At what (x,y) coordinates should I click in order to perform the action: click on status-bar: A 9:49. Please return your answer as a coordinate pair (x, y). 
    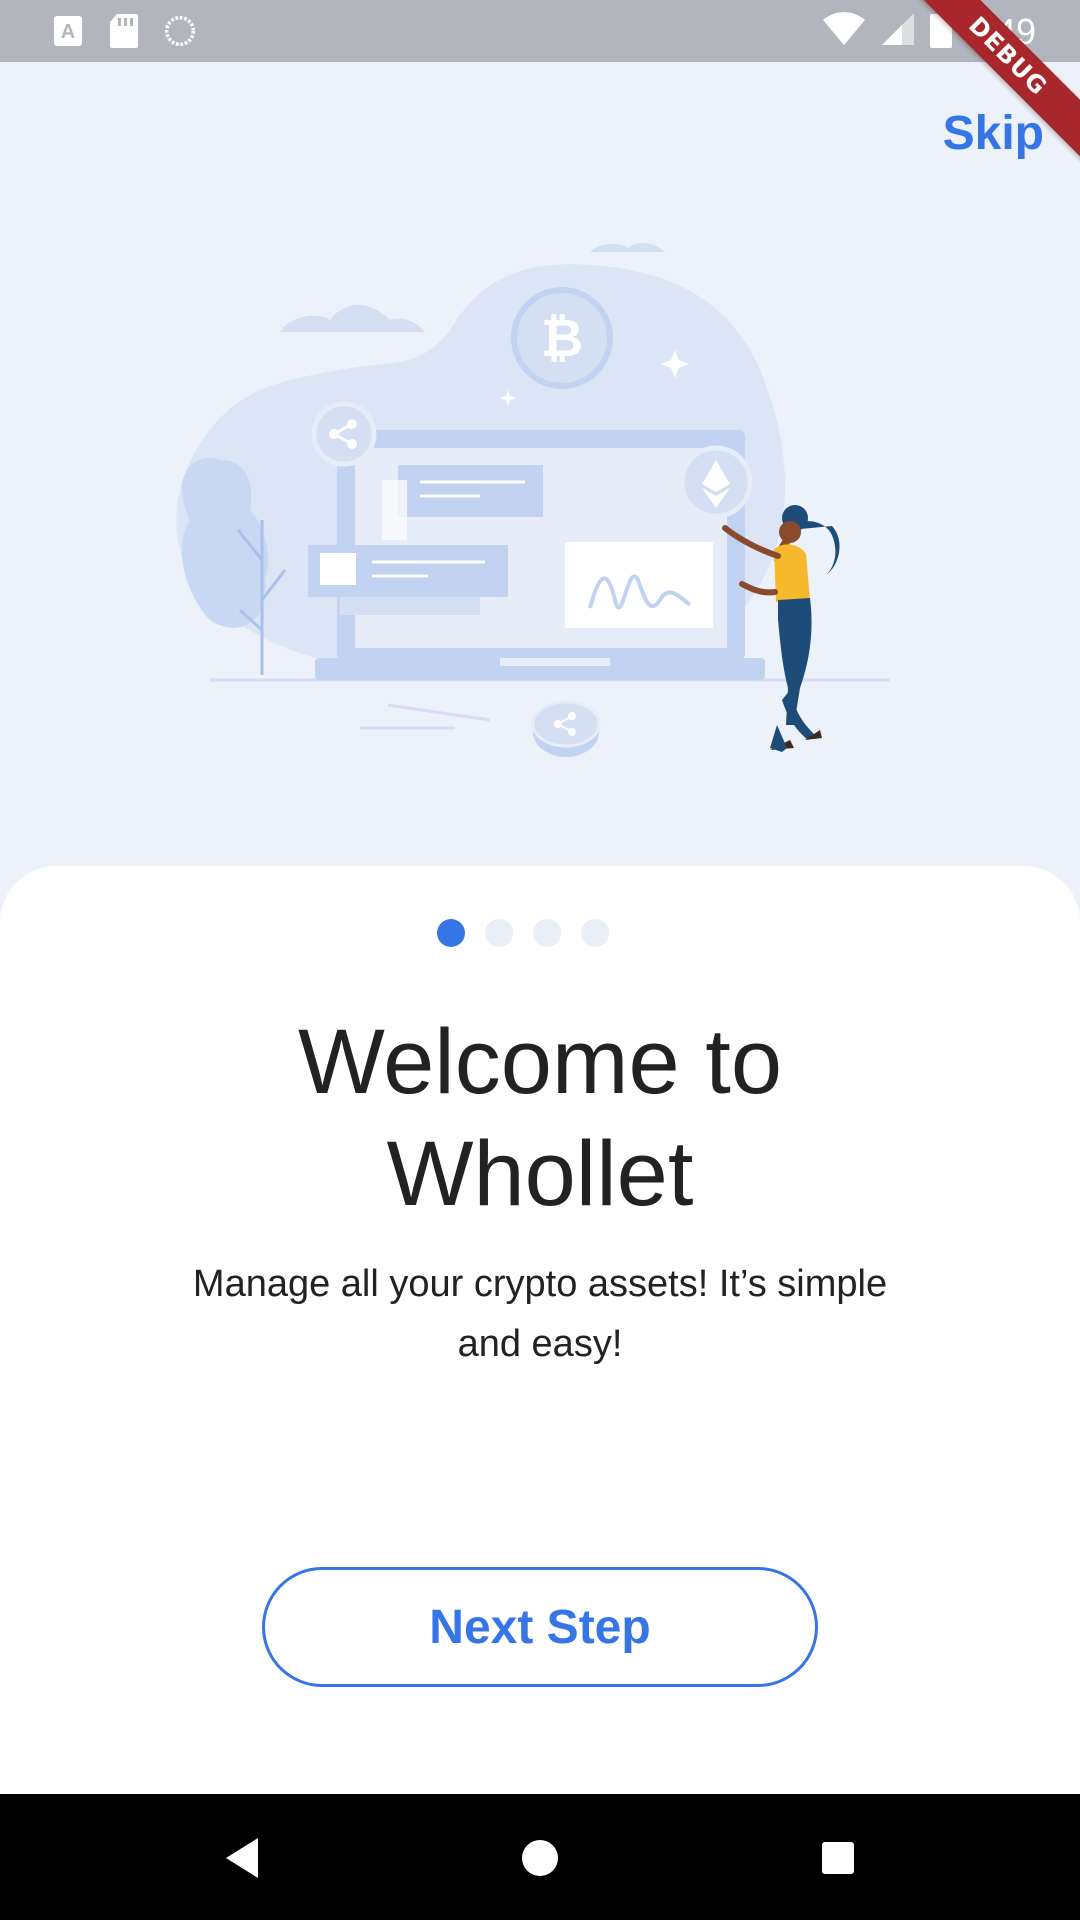
    Looking at the image, I should click on (540, 31).